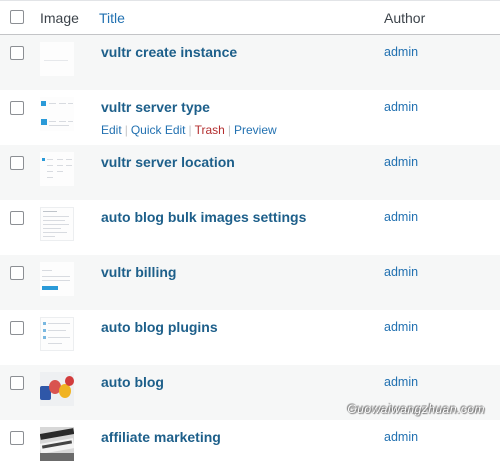  I want to click on post-title-link: vultr server type, so click(155, 107).